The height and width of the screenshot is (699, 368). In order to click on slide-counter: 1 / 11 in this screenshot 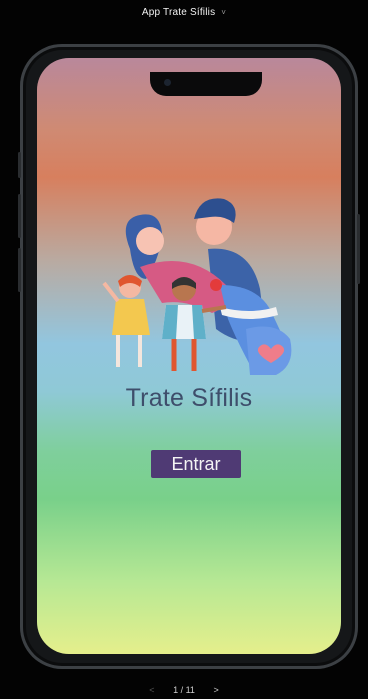, I will do `click(184, 690)`.